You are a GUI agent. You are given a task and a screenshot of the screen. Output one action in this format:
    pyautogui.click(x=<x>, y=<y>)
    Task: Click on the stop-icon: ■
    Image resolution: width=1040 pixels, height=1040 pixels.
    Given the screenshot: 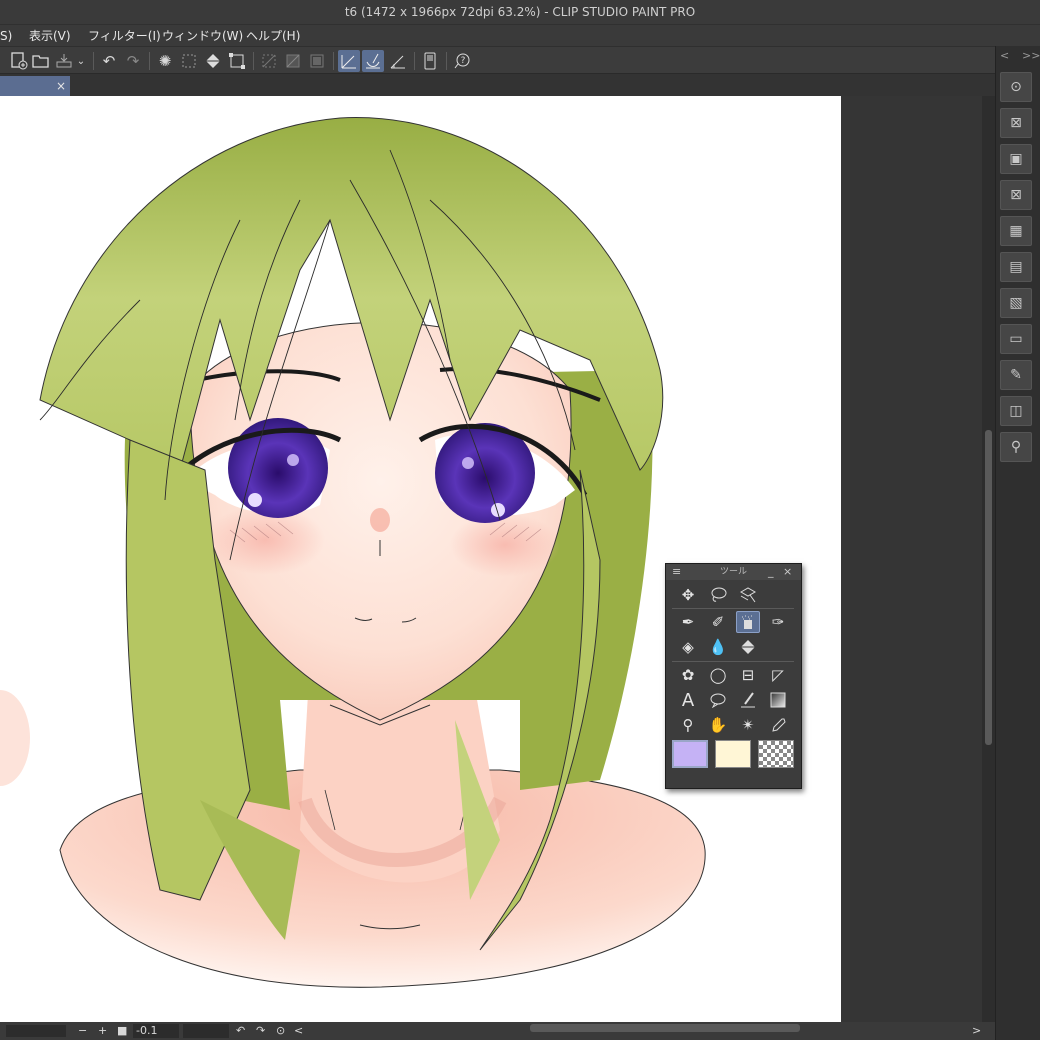 What is the action you would take?
    pyautogui.click(x=122, y=1031)
    